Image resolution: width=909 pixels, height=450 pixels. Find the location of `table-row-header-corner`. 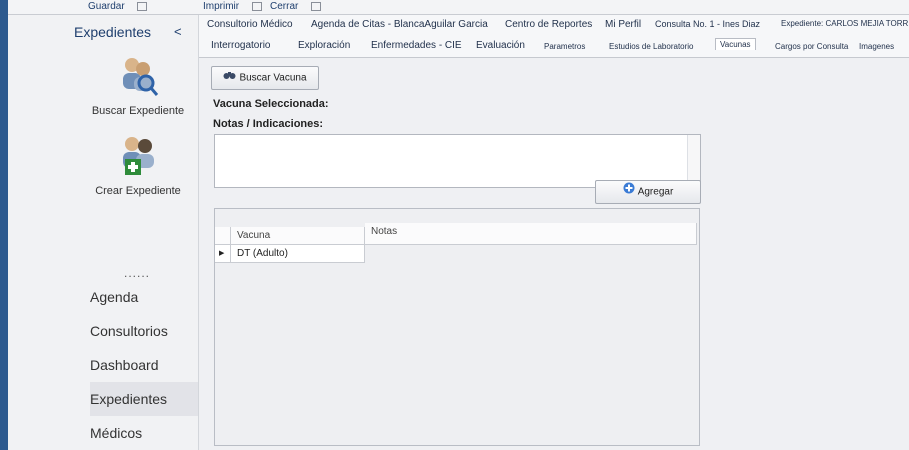

table-row-header-corner is located at coordinates (223, 236).